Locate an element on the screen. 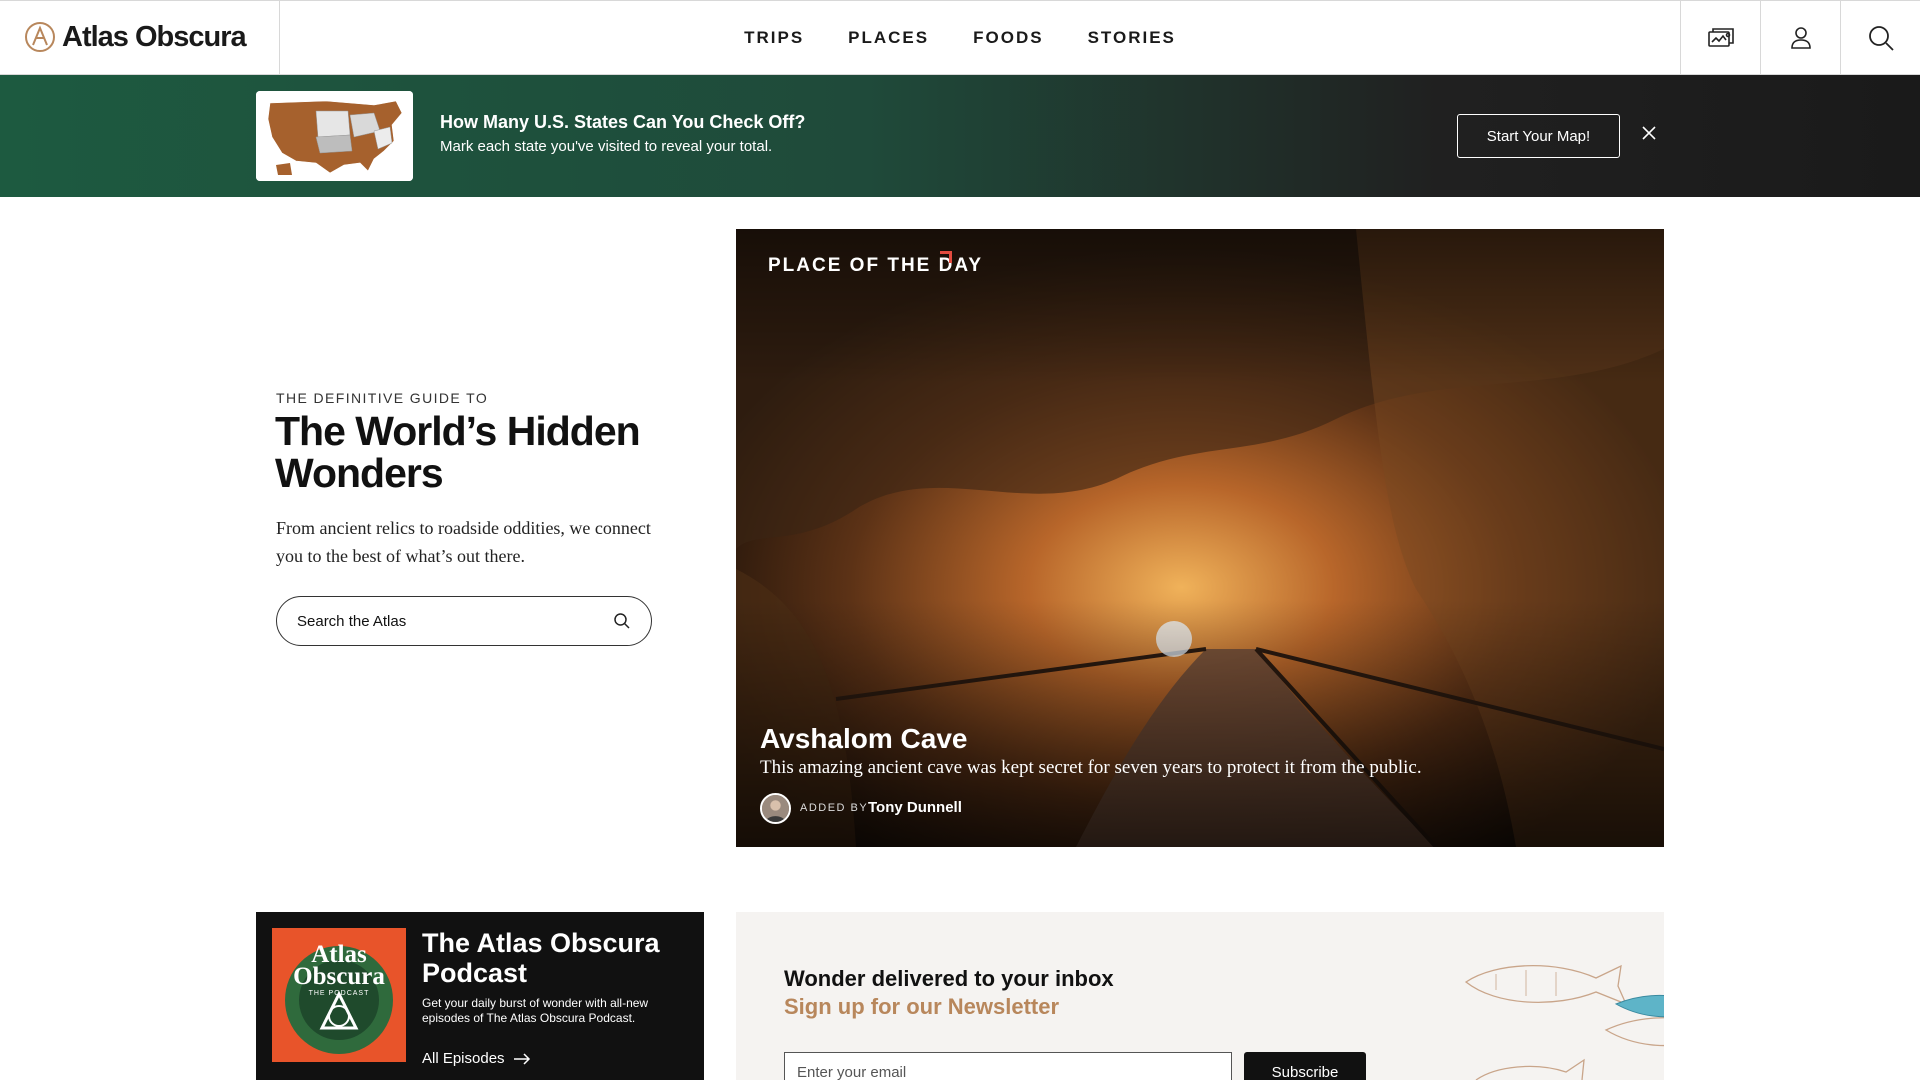 The height and width of the screenshot is (1080, 1920). site-header: Atlas Obscura TRIPS PLACES FOODS STORIES is located at coordinates (960, 37).